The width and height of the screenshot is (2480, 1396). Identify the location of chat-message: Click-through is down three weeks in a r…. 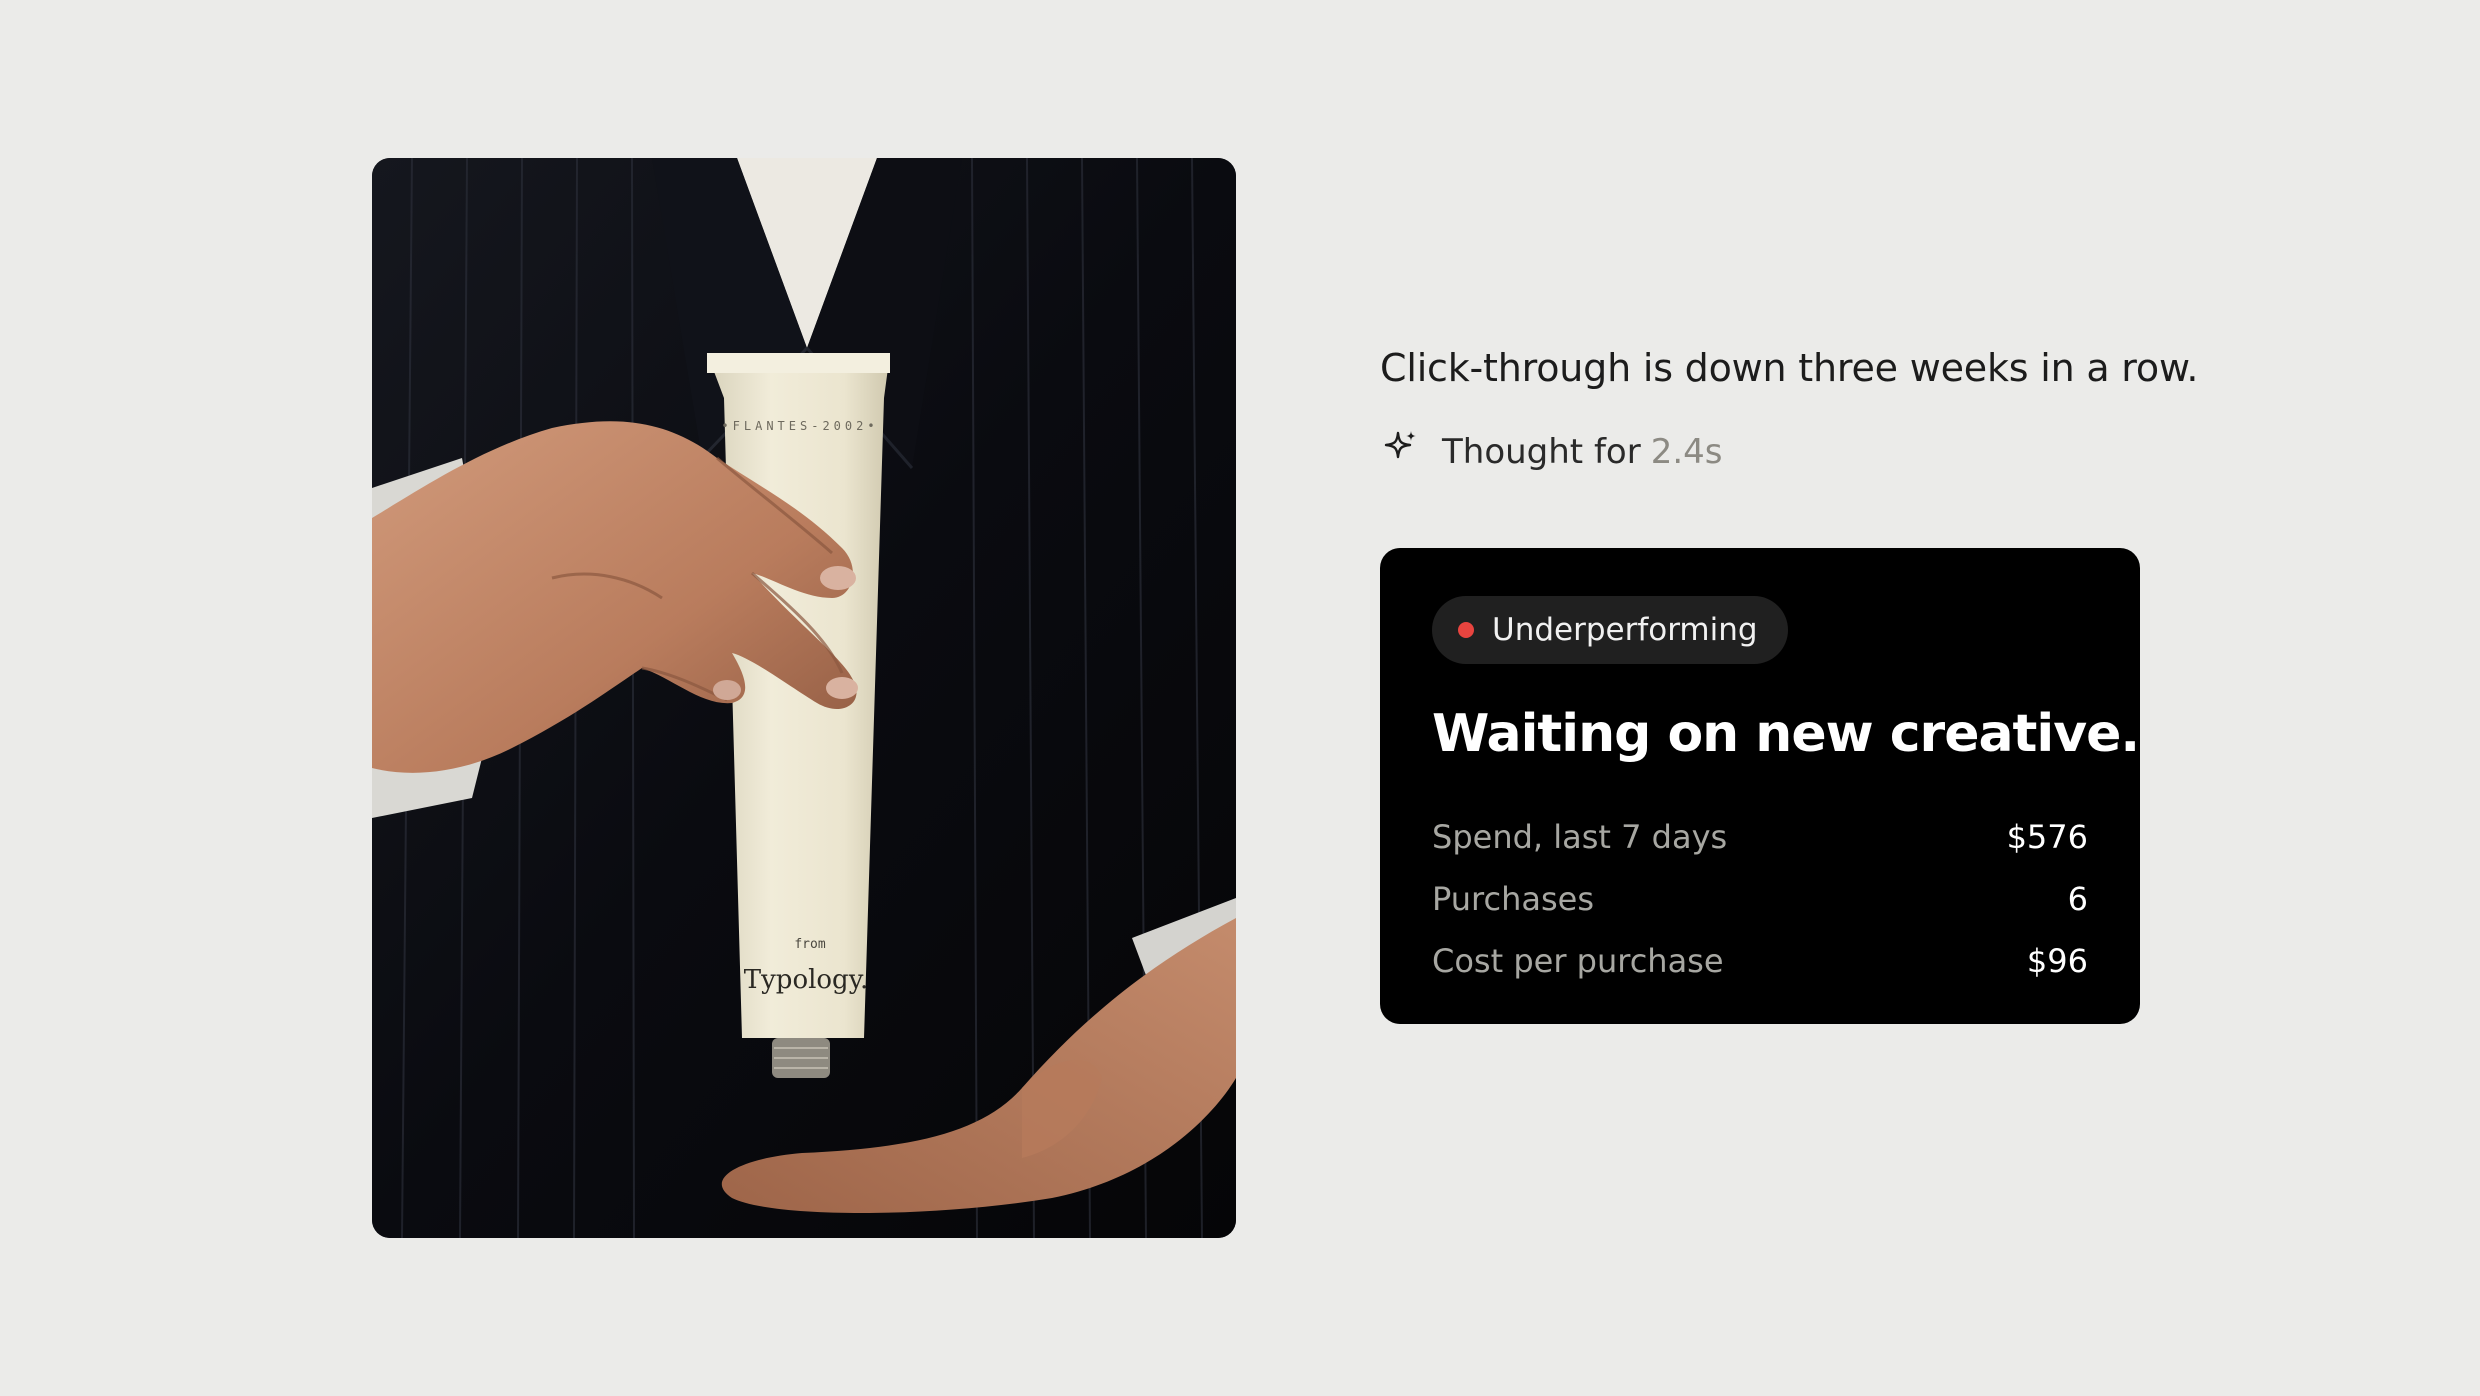
(1789, 368).